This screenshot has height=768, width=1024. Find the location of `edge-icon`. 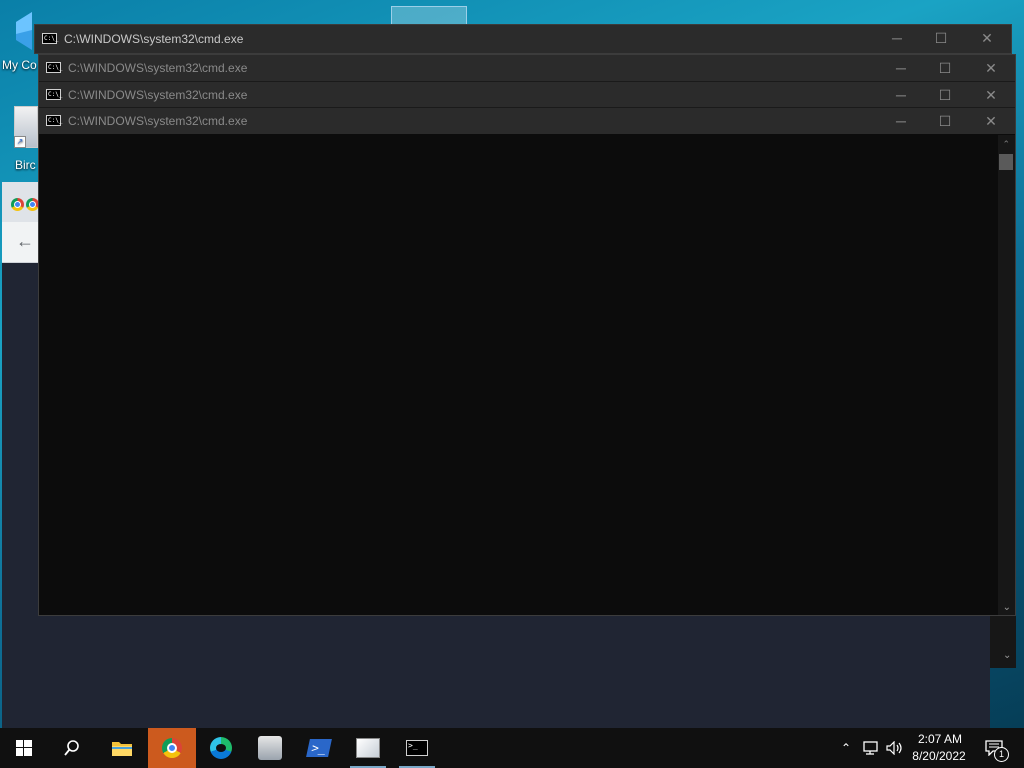

edge-icon is located at coordinates (221, 748).